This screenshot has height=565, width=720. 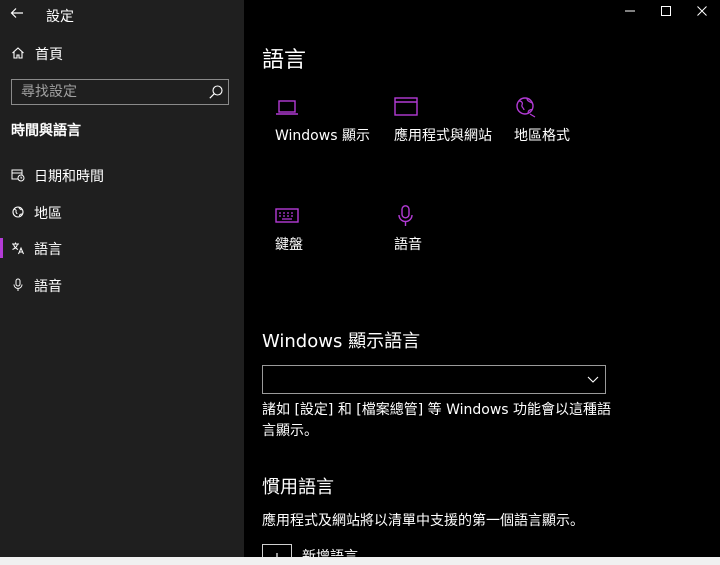 What do you see at coordinates (542, 136) in the screenshot?
I see `tile-label: 地區格式` at bounding box center [542, 136].